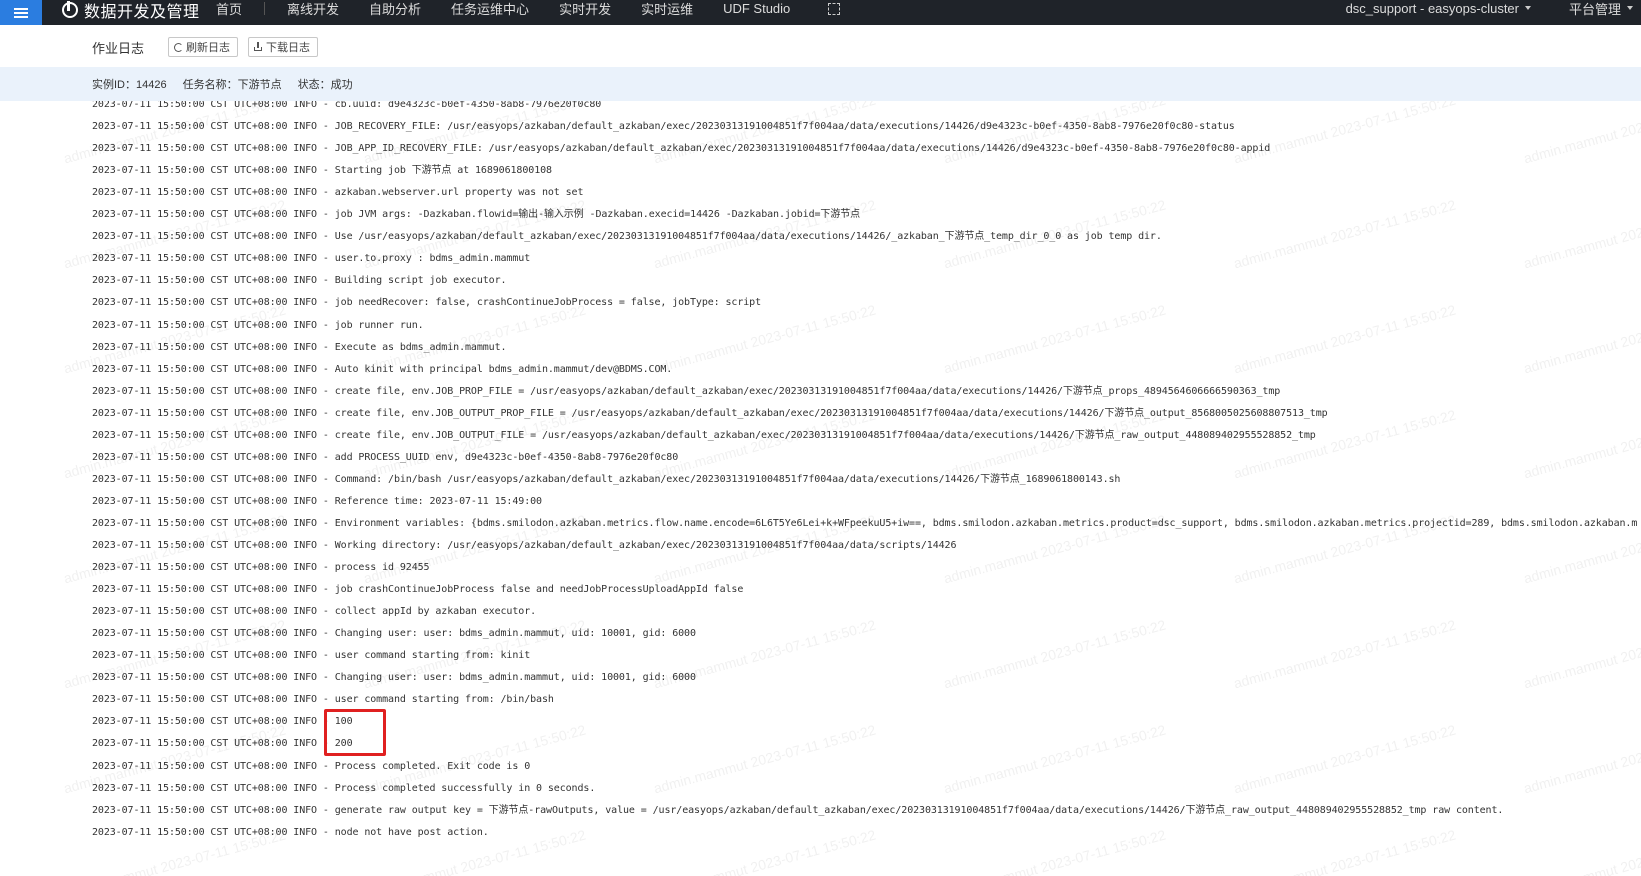  Describe the element at coordinates (258, 47) in the screenshot. I see `download-icon` at that location.